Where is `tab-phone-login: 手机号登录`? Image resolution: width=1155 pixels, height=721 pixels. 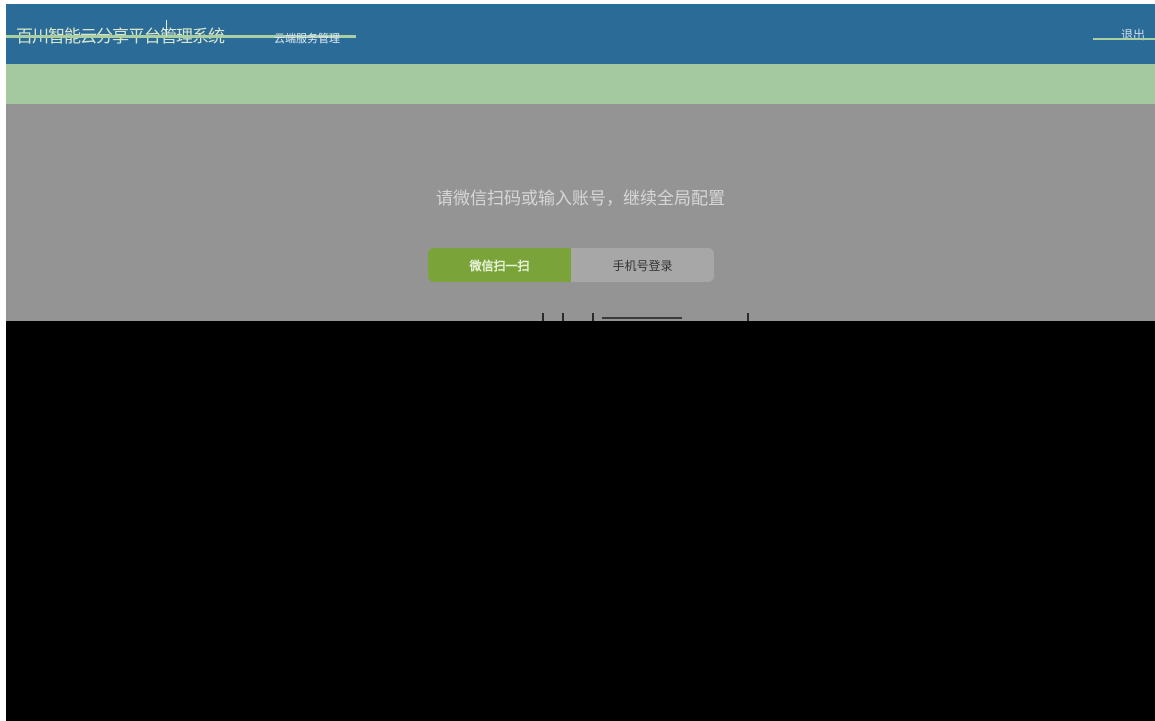
tab-phone-login: 手机号登录 is located at coordinates (642, 265).